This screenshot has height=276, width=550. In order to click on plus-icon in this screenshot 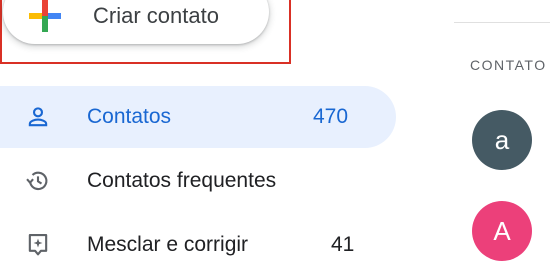, I will do `click(45, 16)`.